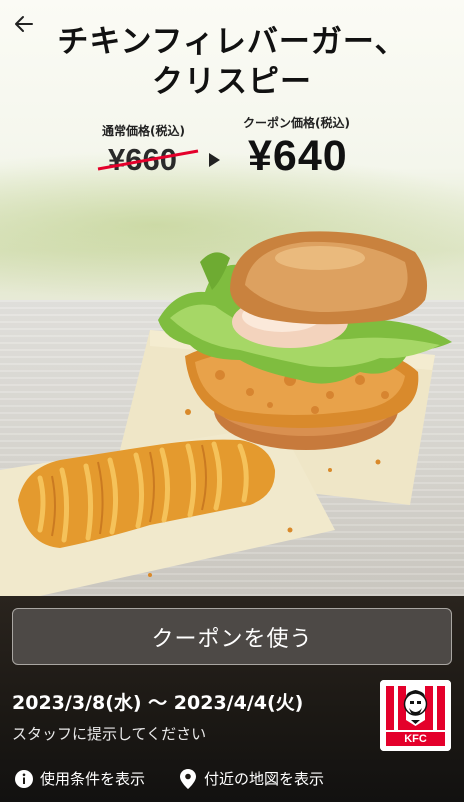  Describe the element at coordinates (24, 779) in the screenshot. I see `info-icon` at that location.